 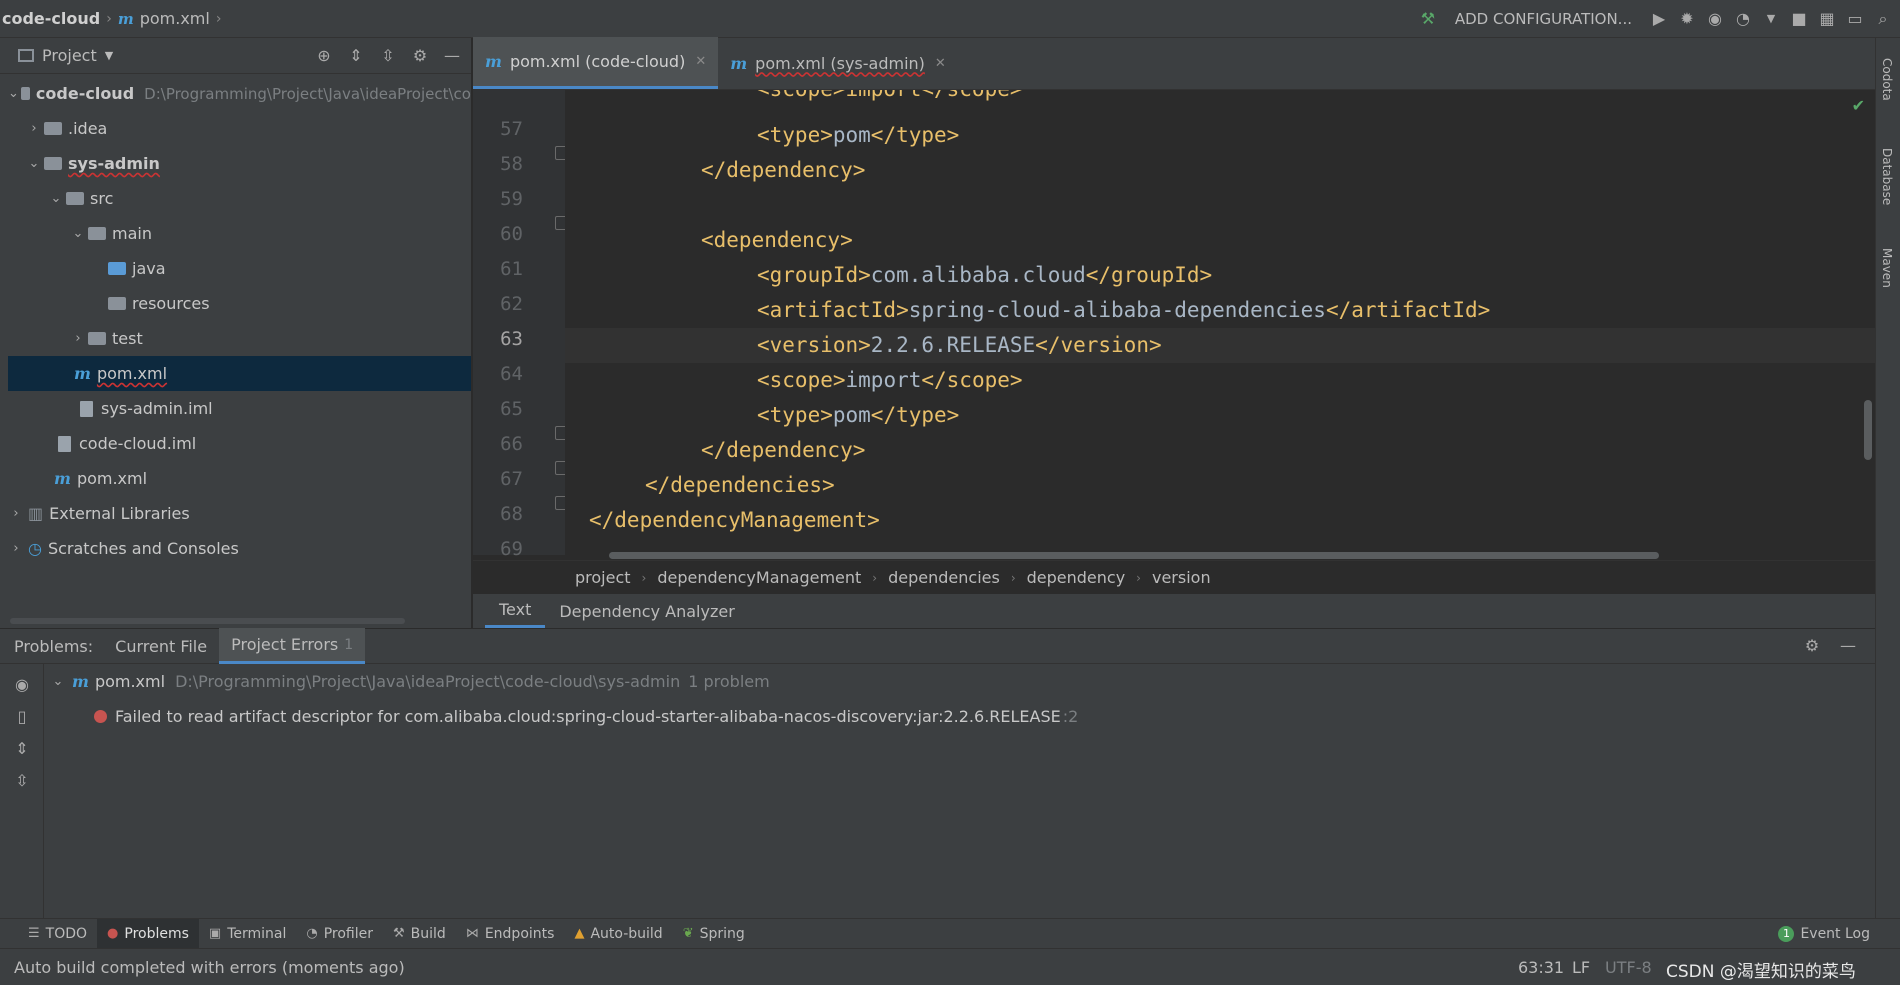 I want to click on editor-vscrollbar, so click(x=1868, y=430).